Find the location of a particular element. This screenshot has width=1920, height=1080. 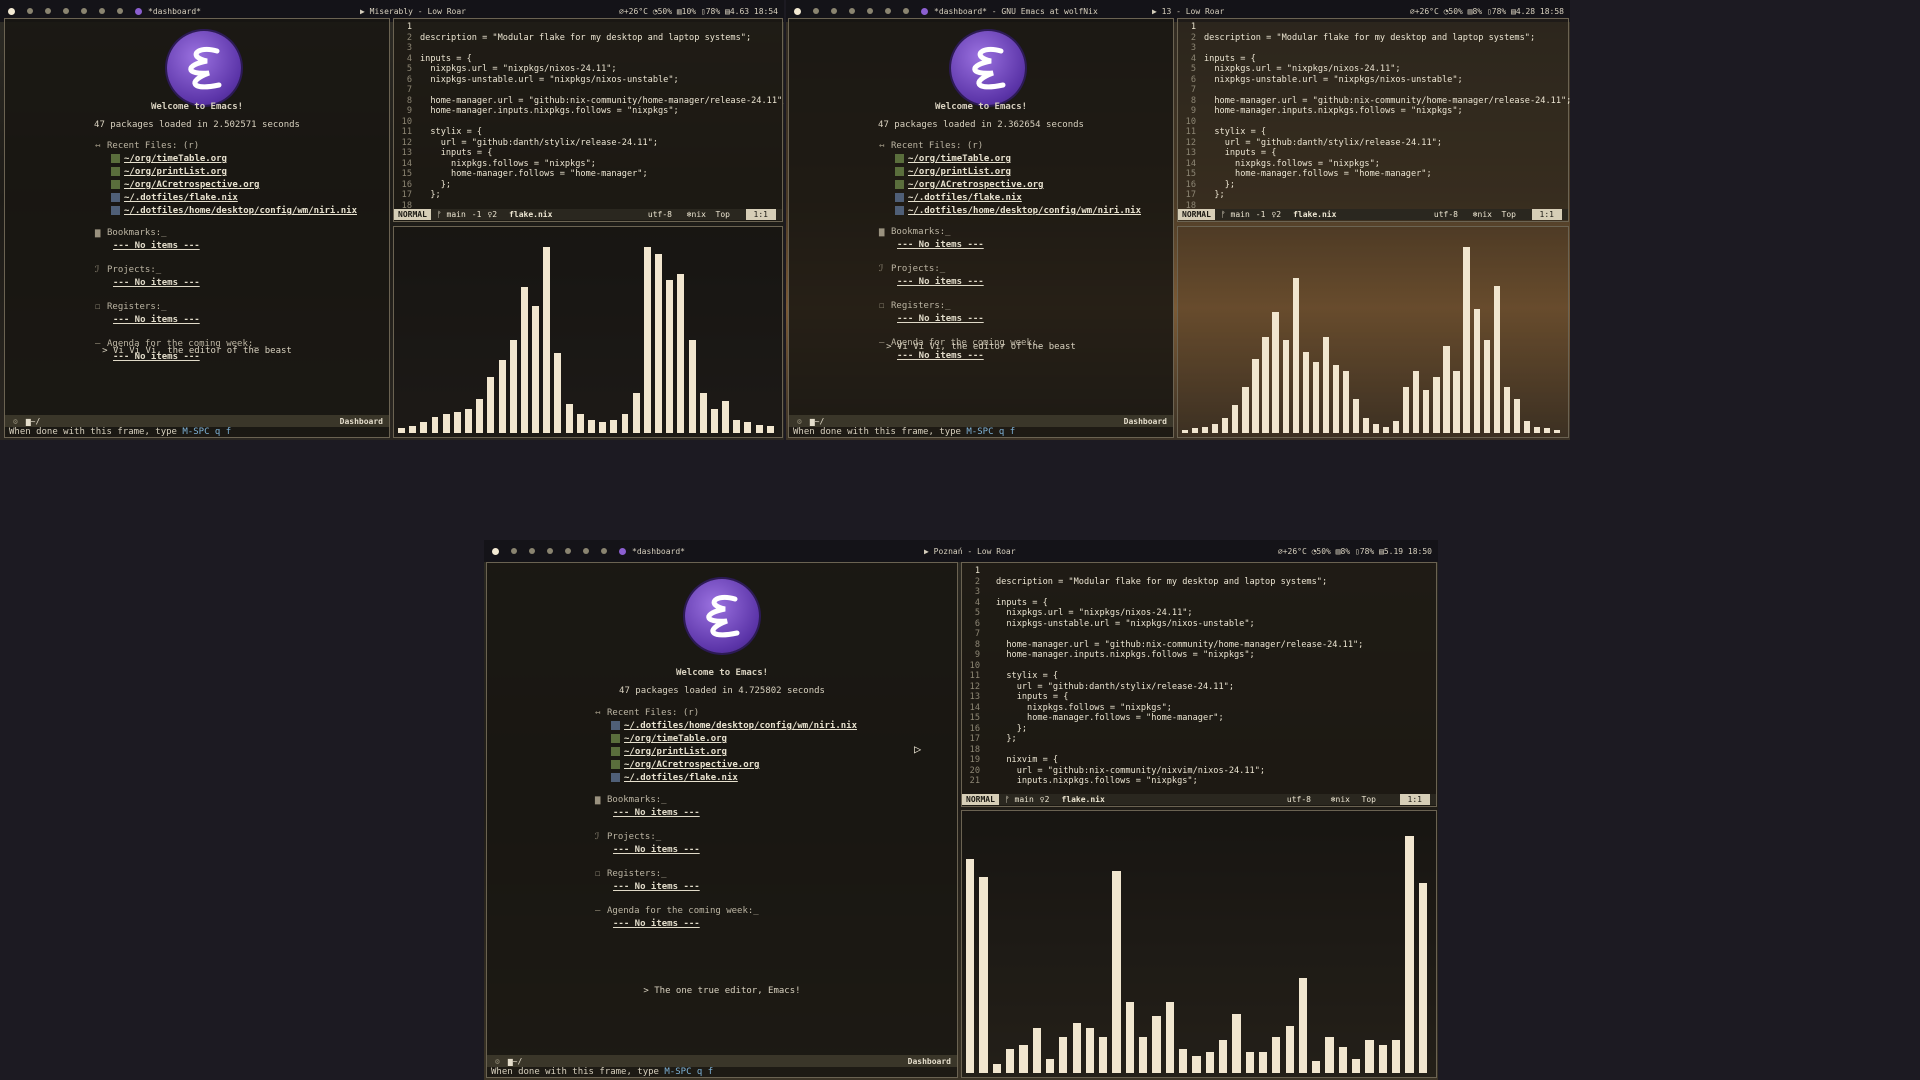

agenda-header: Agenda for the coming week:_ is located at coordinates (683, 911).